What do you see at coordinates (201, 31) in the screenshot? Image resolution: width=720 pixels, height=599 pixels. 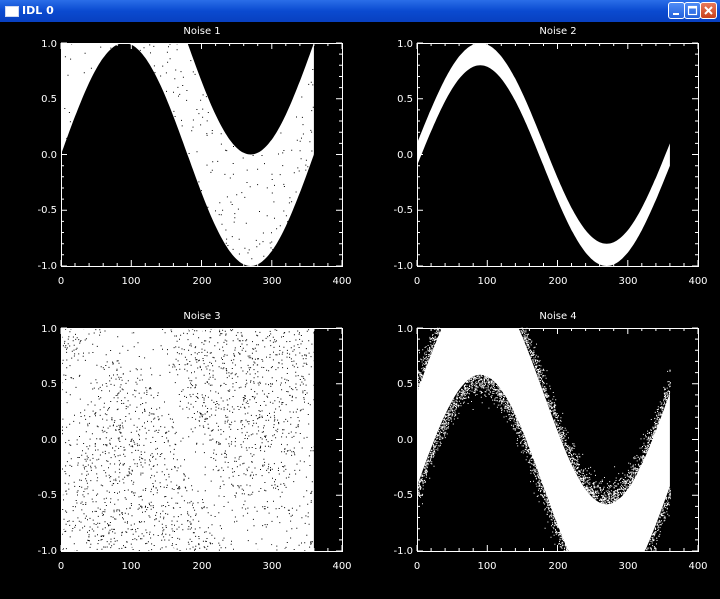 I see `noise-1-title: Noise 1` at bounding box center [201, 31].